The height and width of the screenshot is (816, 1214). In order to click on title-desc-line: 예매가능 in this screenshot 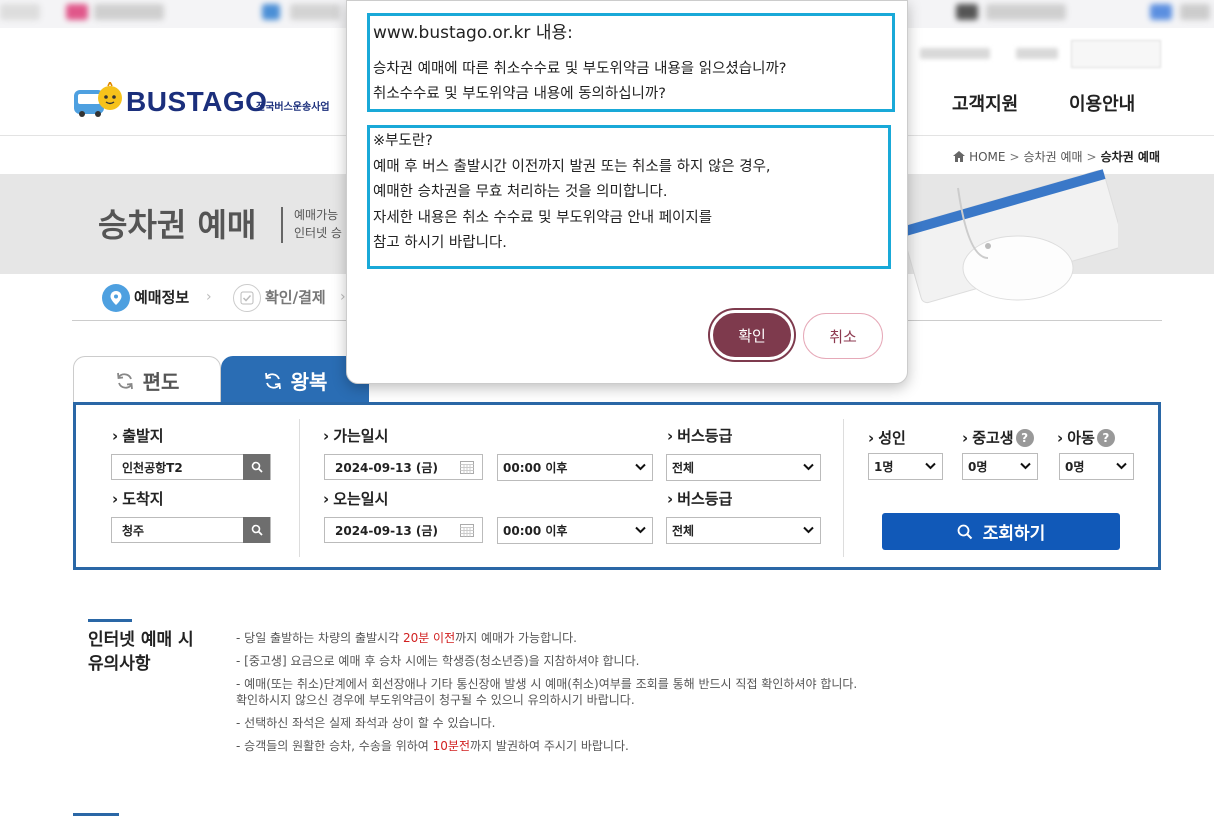, I will do `click(316, 215)`.